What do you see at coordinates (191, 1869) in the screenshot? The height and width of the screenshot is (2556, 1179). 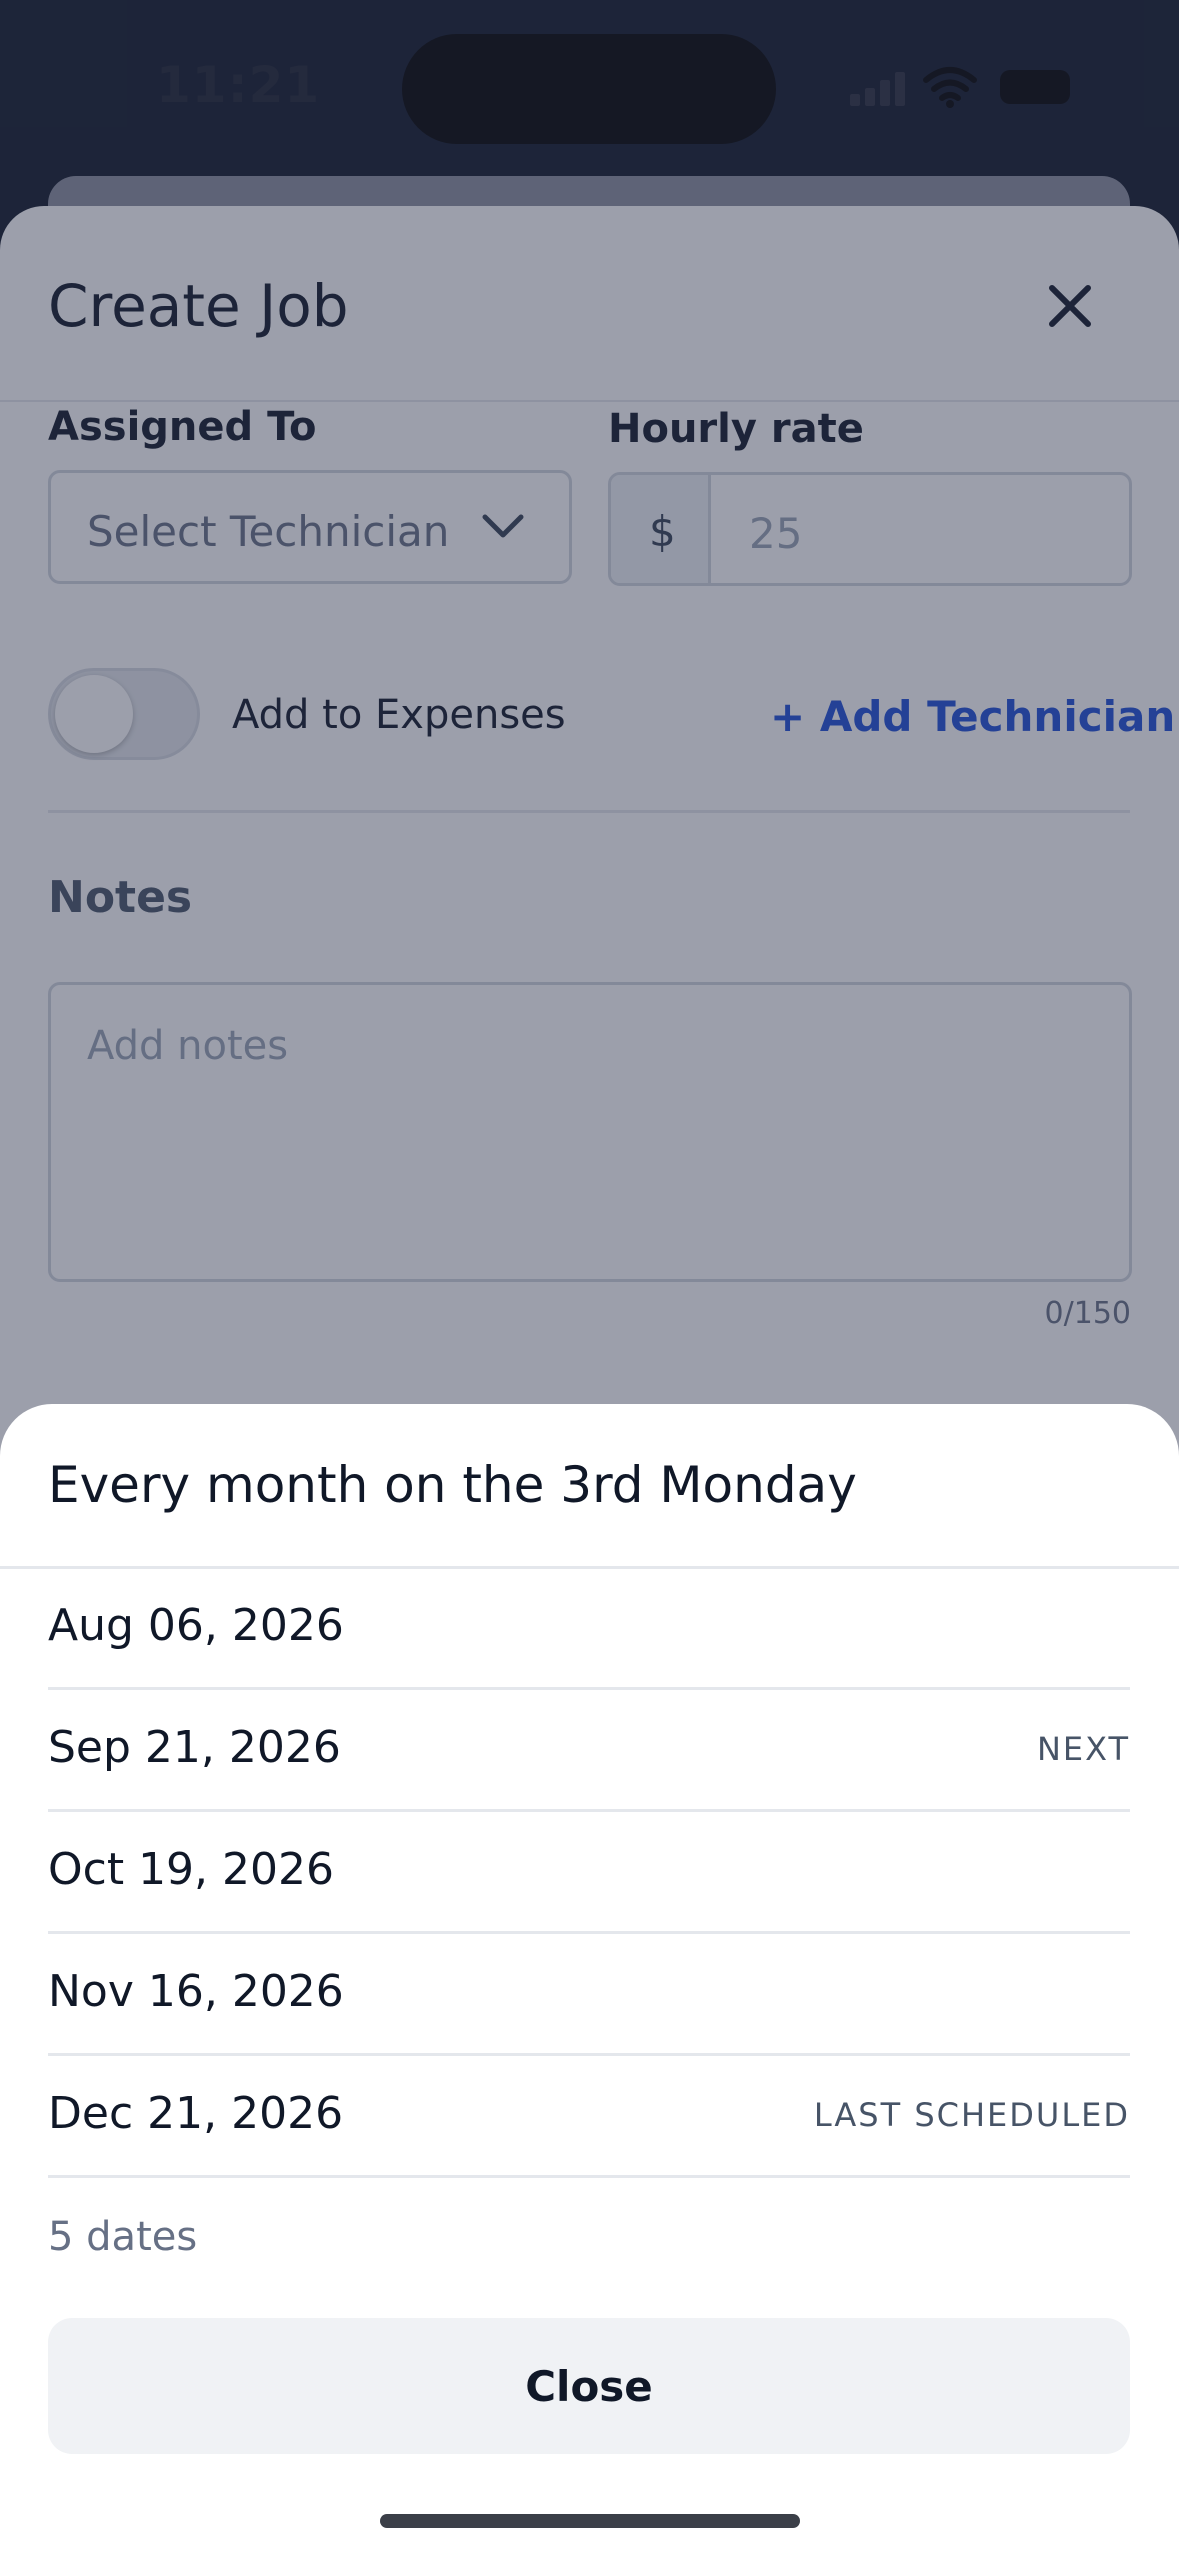 I see `date-text: Oct 19, 2026` at bounding box center [191, 1869].